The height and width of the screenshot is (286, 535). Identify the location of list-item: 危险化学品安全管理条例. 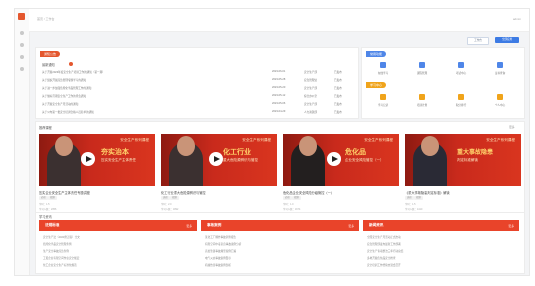
(57, 244).